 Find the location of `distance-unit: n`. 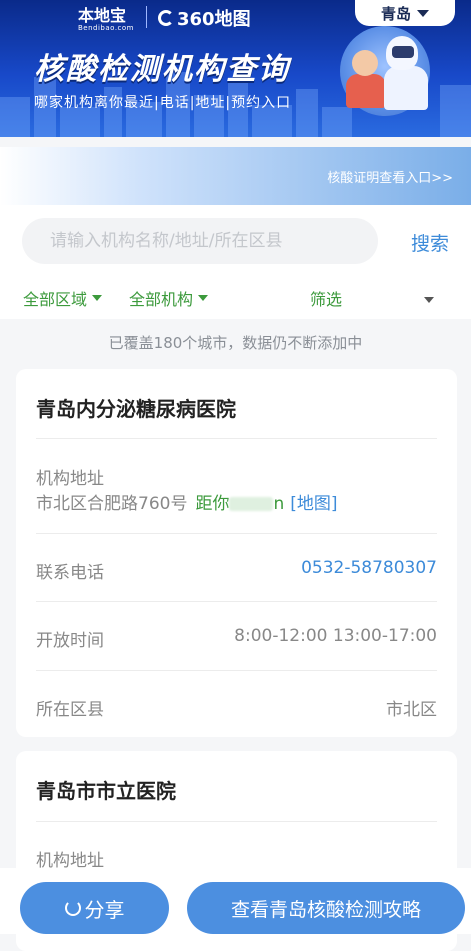

distance-unit: n is located at coordinates (279, 504).